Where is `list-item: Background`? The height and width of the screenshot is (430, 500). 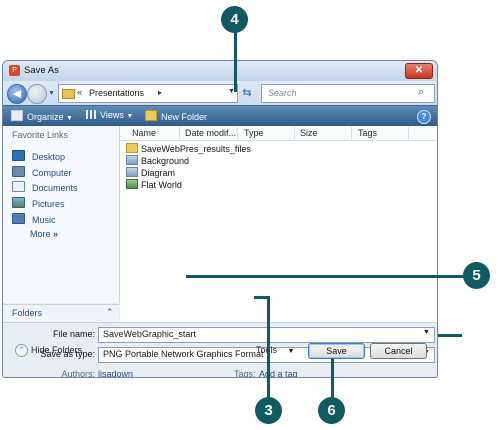 list-item: Background is located at coordinates (157, 160).